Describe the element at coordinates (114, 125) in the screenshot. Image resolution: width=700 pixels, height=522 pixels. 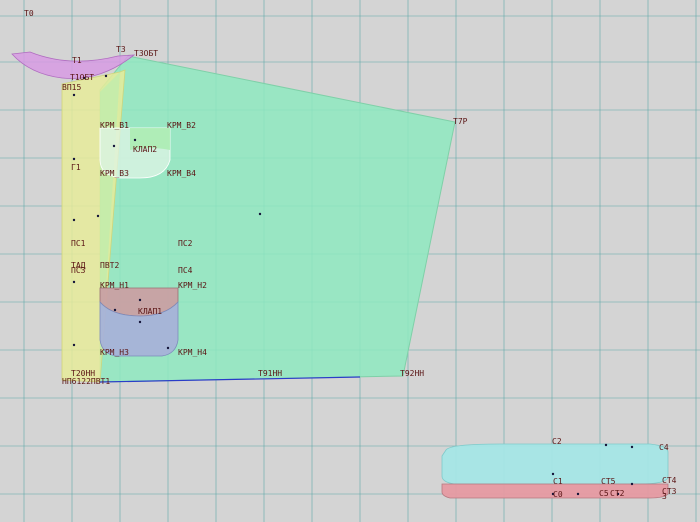
I see `label-krm-v1: КРМ_В1` at that location.